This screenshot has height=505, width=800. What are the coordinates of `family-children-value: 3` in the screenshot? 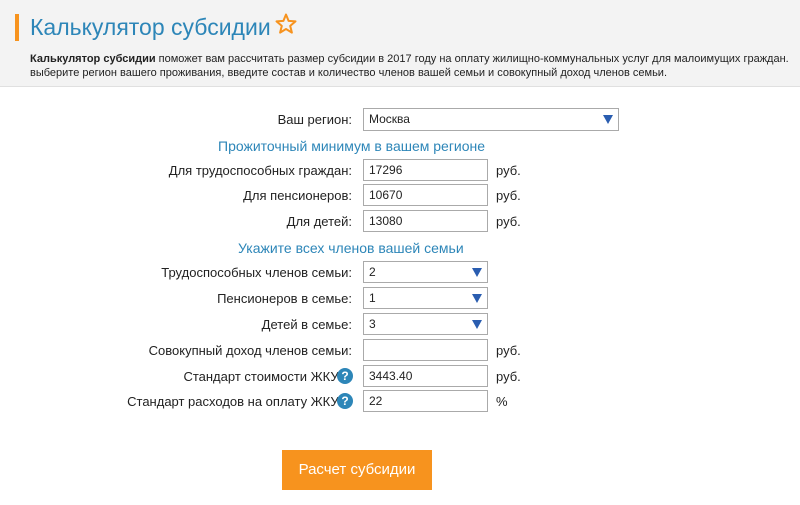 It's located at (372, 324).